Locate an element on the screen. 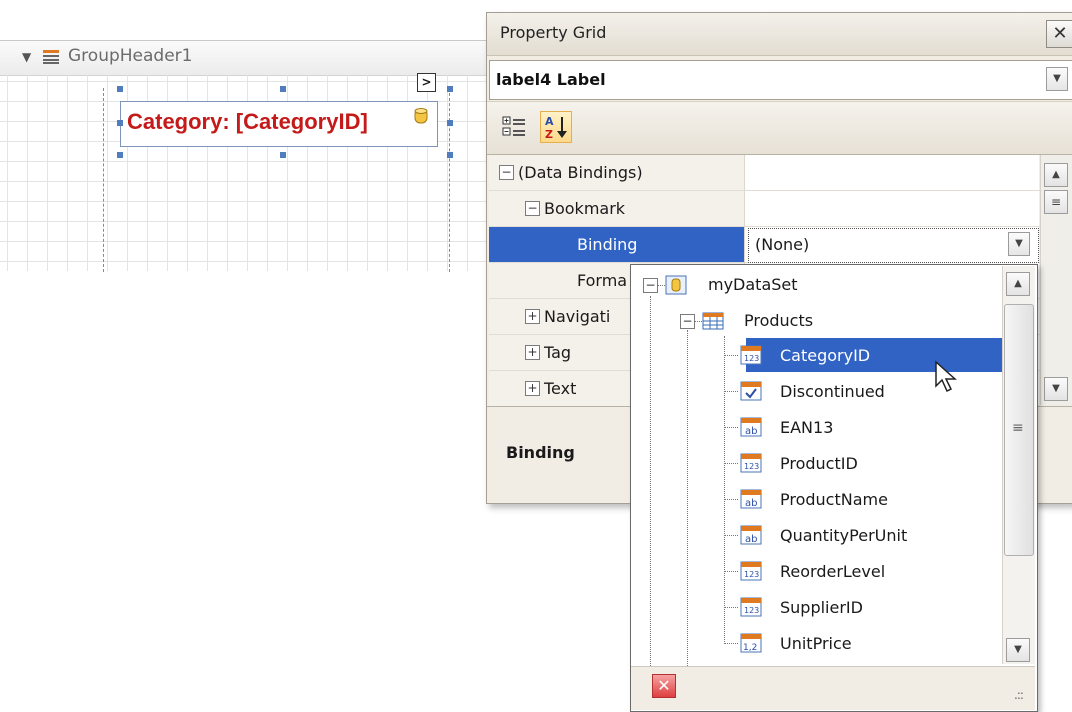 The image size is (1072, 712). svg-text: A is located at coordinates (549, 121).